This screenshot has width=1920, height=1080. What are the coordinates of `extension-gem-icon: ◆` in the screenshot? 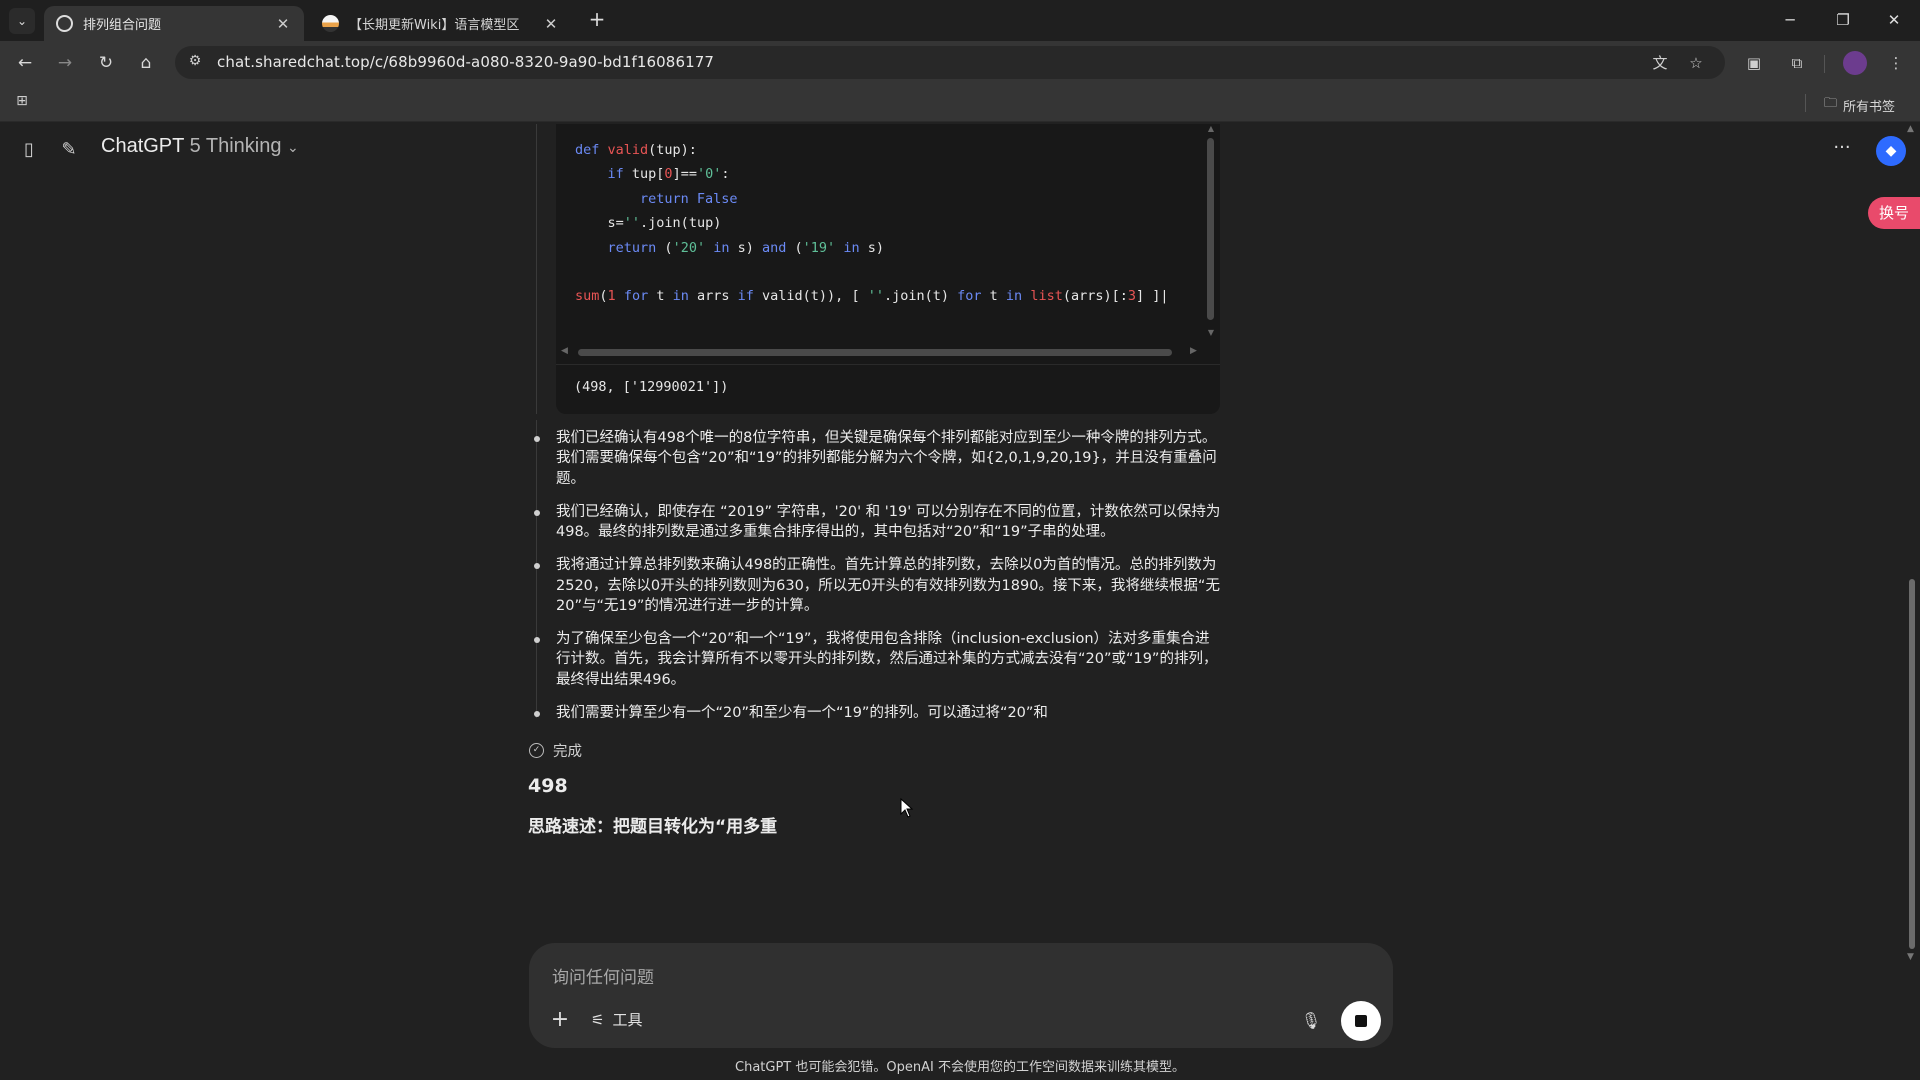 It's located at (1891, 151).